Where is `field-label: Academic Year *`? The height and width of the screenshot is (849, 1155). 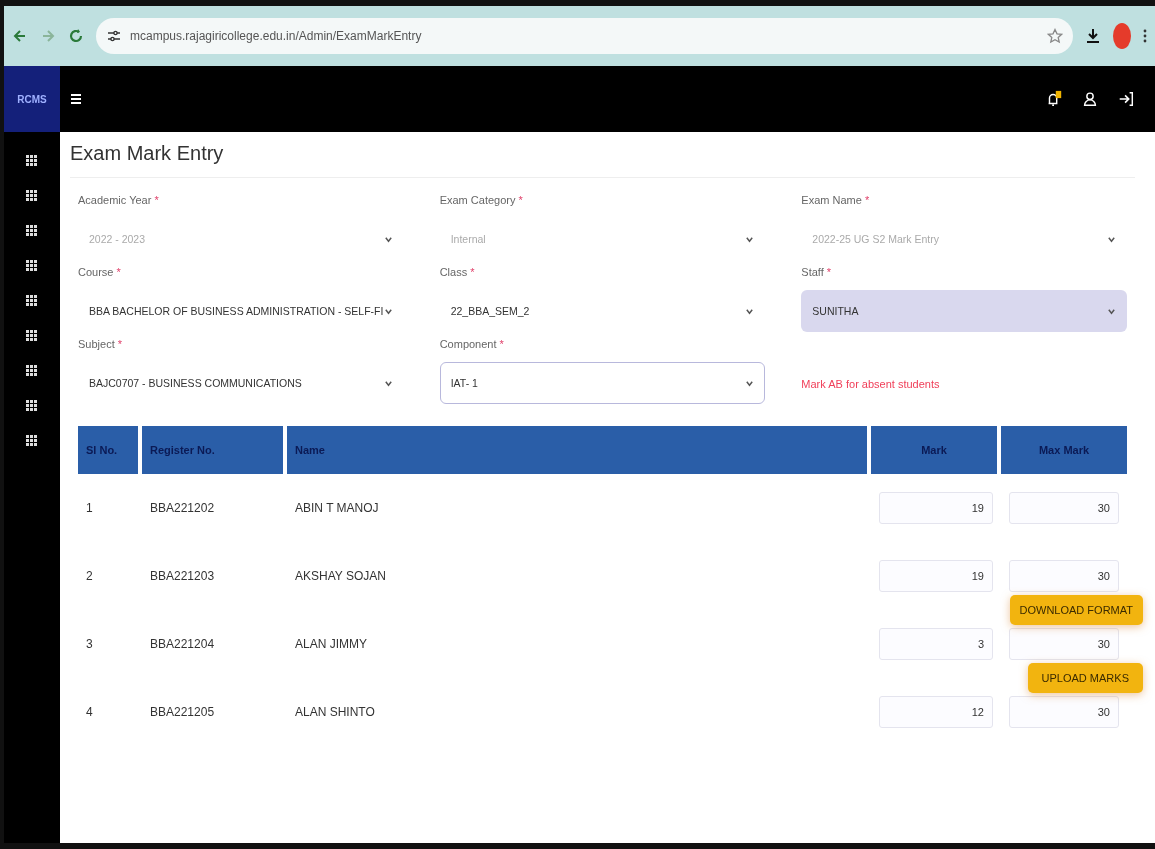
field-label: Academic Year * is located at coordinates (119, 200).